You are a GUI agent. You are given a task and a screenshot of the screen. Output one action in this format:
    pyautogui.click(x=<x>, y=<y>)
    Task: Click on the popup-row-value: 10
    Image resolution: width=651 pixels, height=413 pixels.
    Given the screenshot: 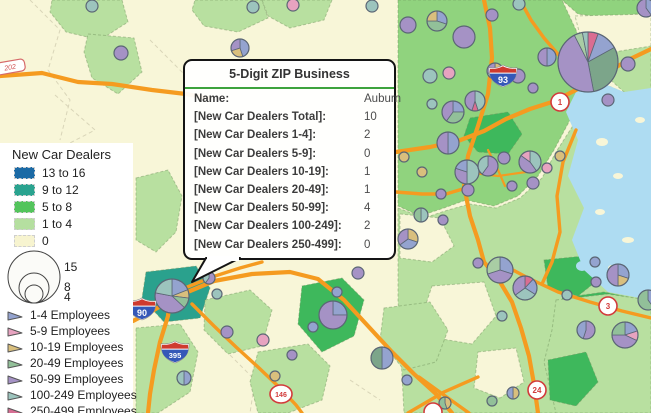 What is the action you would take?
    pyautogui.click(x=370, y=117)
    